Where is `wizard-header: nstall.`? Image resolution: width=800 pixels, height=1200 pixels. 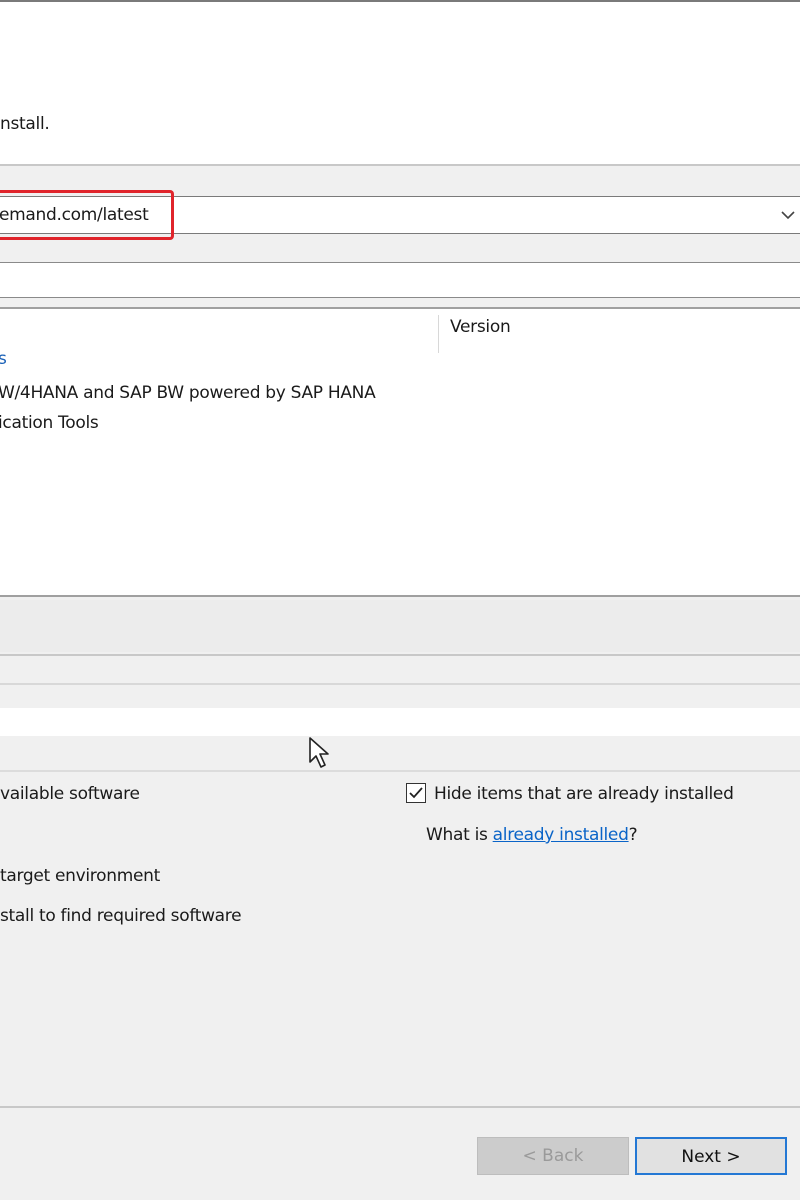 wizard-header: nstall. is located at coordinates (400, 83).